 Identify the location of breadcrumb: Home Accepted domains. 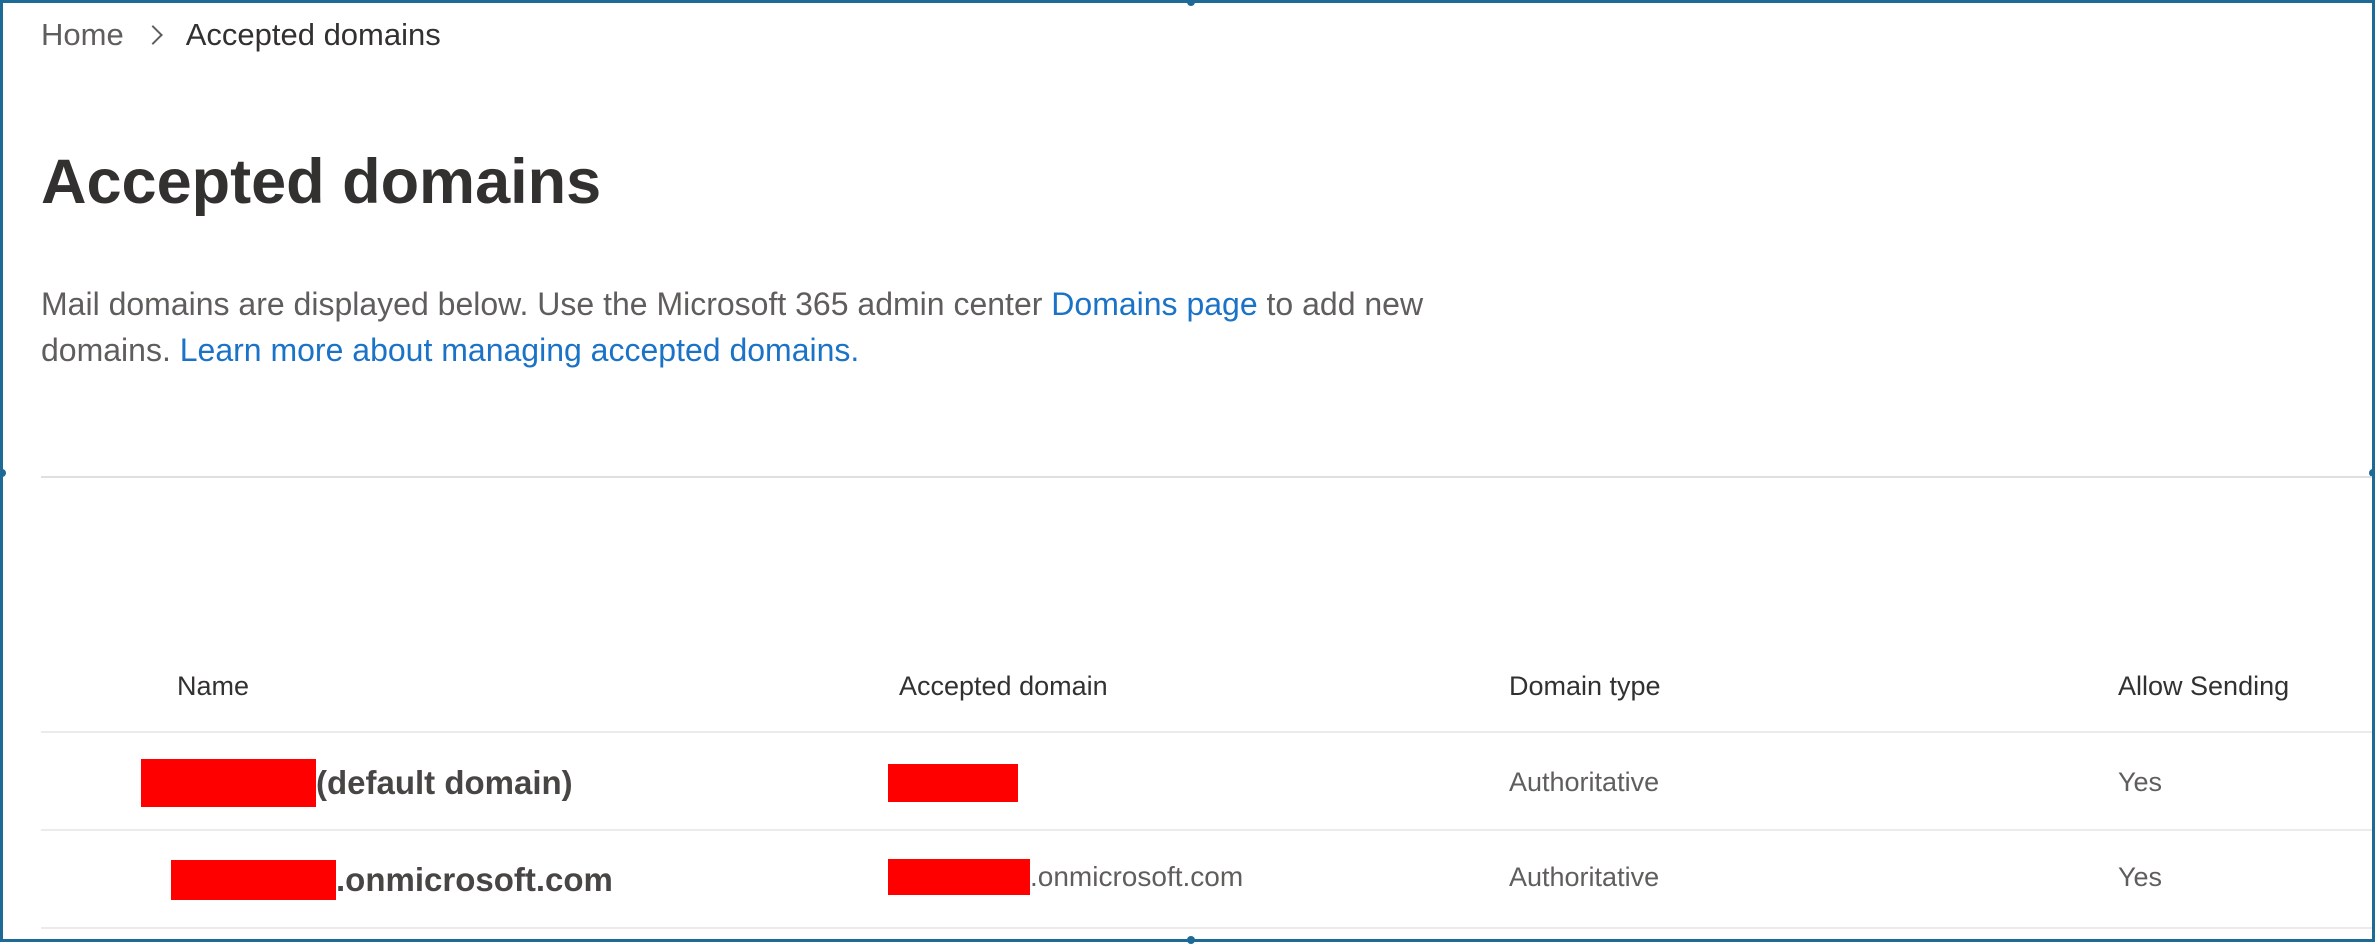
(241, 35).